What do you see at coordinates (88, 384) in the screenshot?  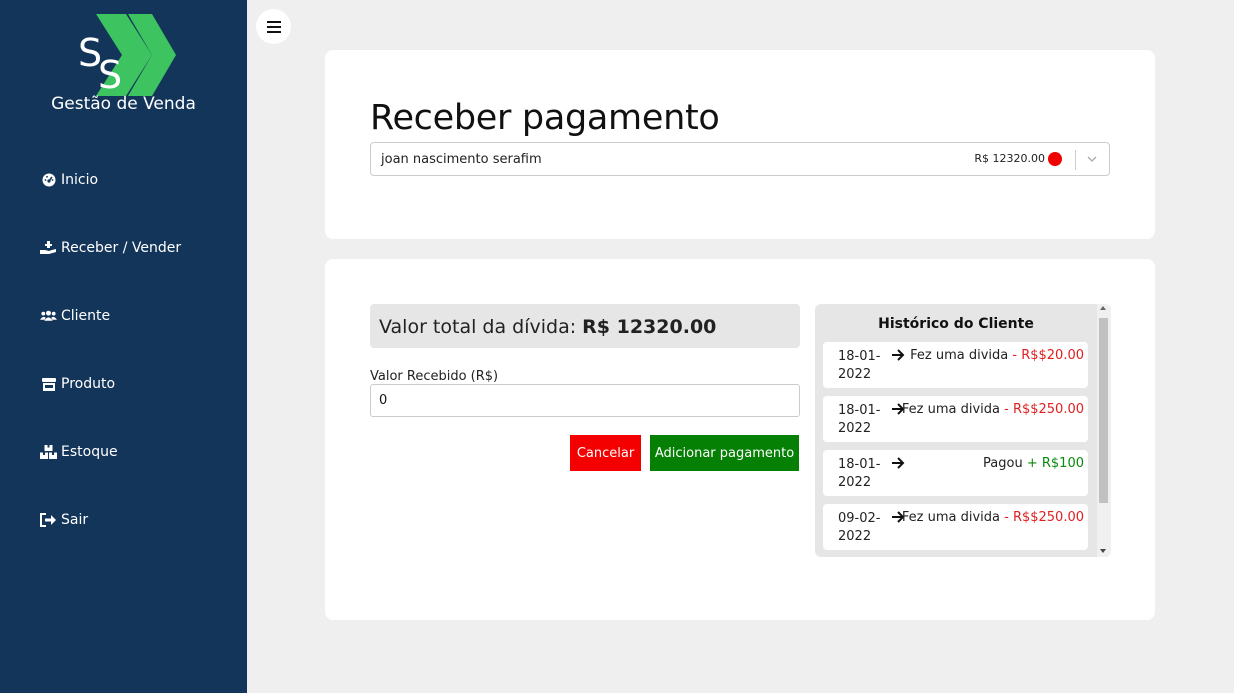 I see `sidebar-item-label: Produto` at bounding box center [88, 384].